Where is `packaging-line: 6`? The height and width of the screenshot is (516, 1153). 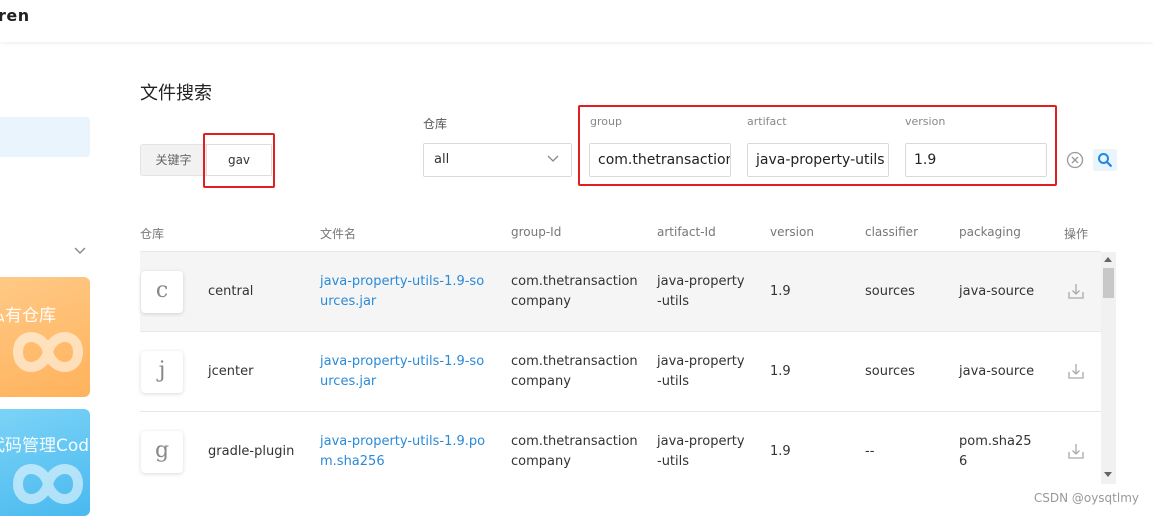 packaging-line: 6 is located at coordinates (963, 461).